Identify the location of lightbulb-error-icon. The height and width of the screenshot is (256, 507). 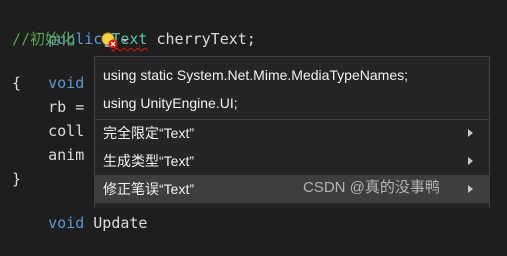
(114, 40).